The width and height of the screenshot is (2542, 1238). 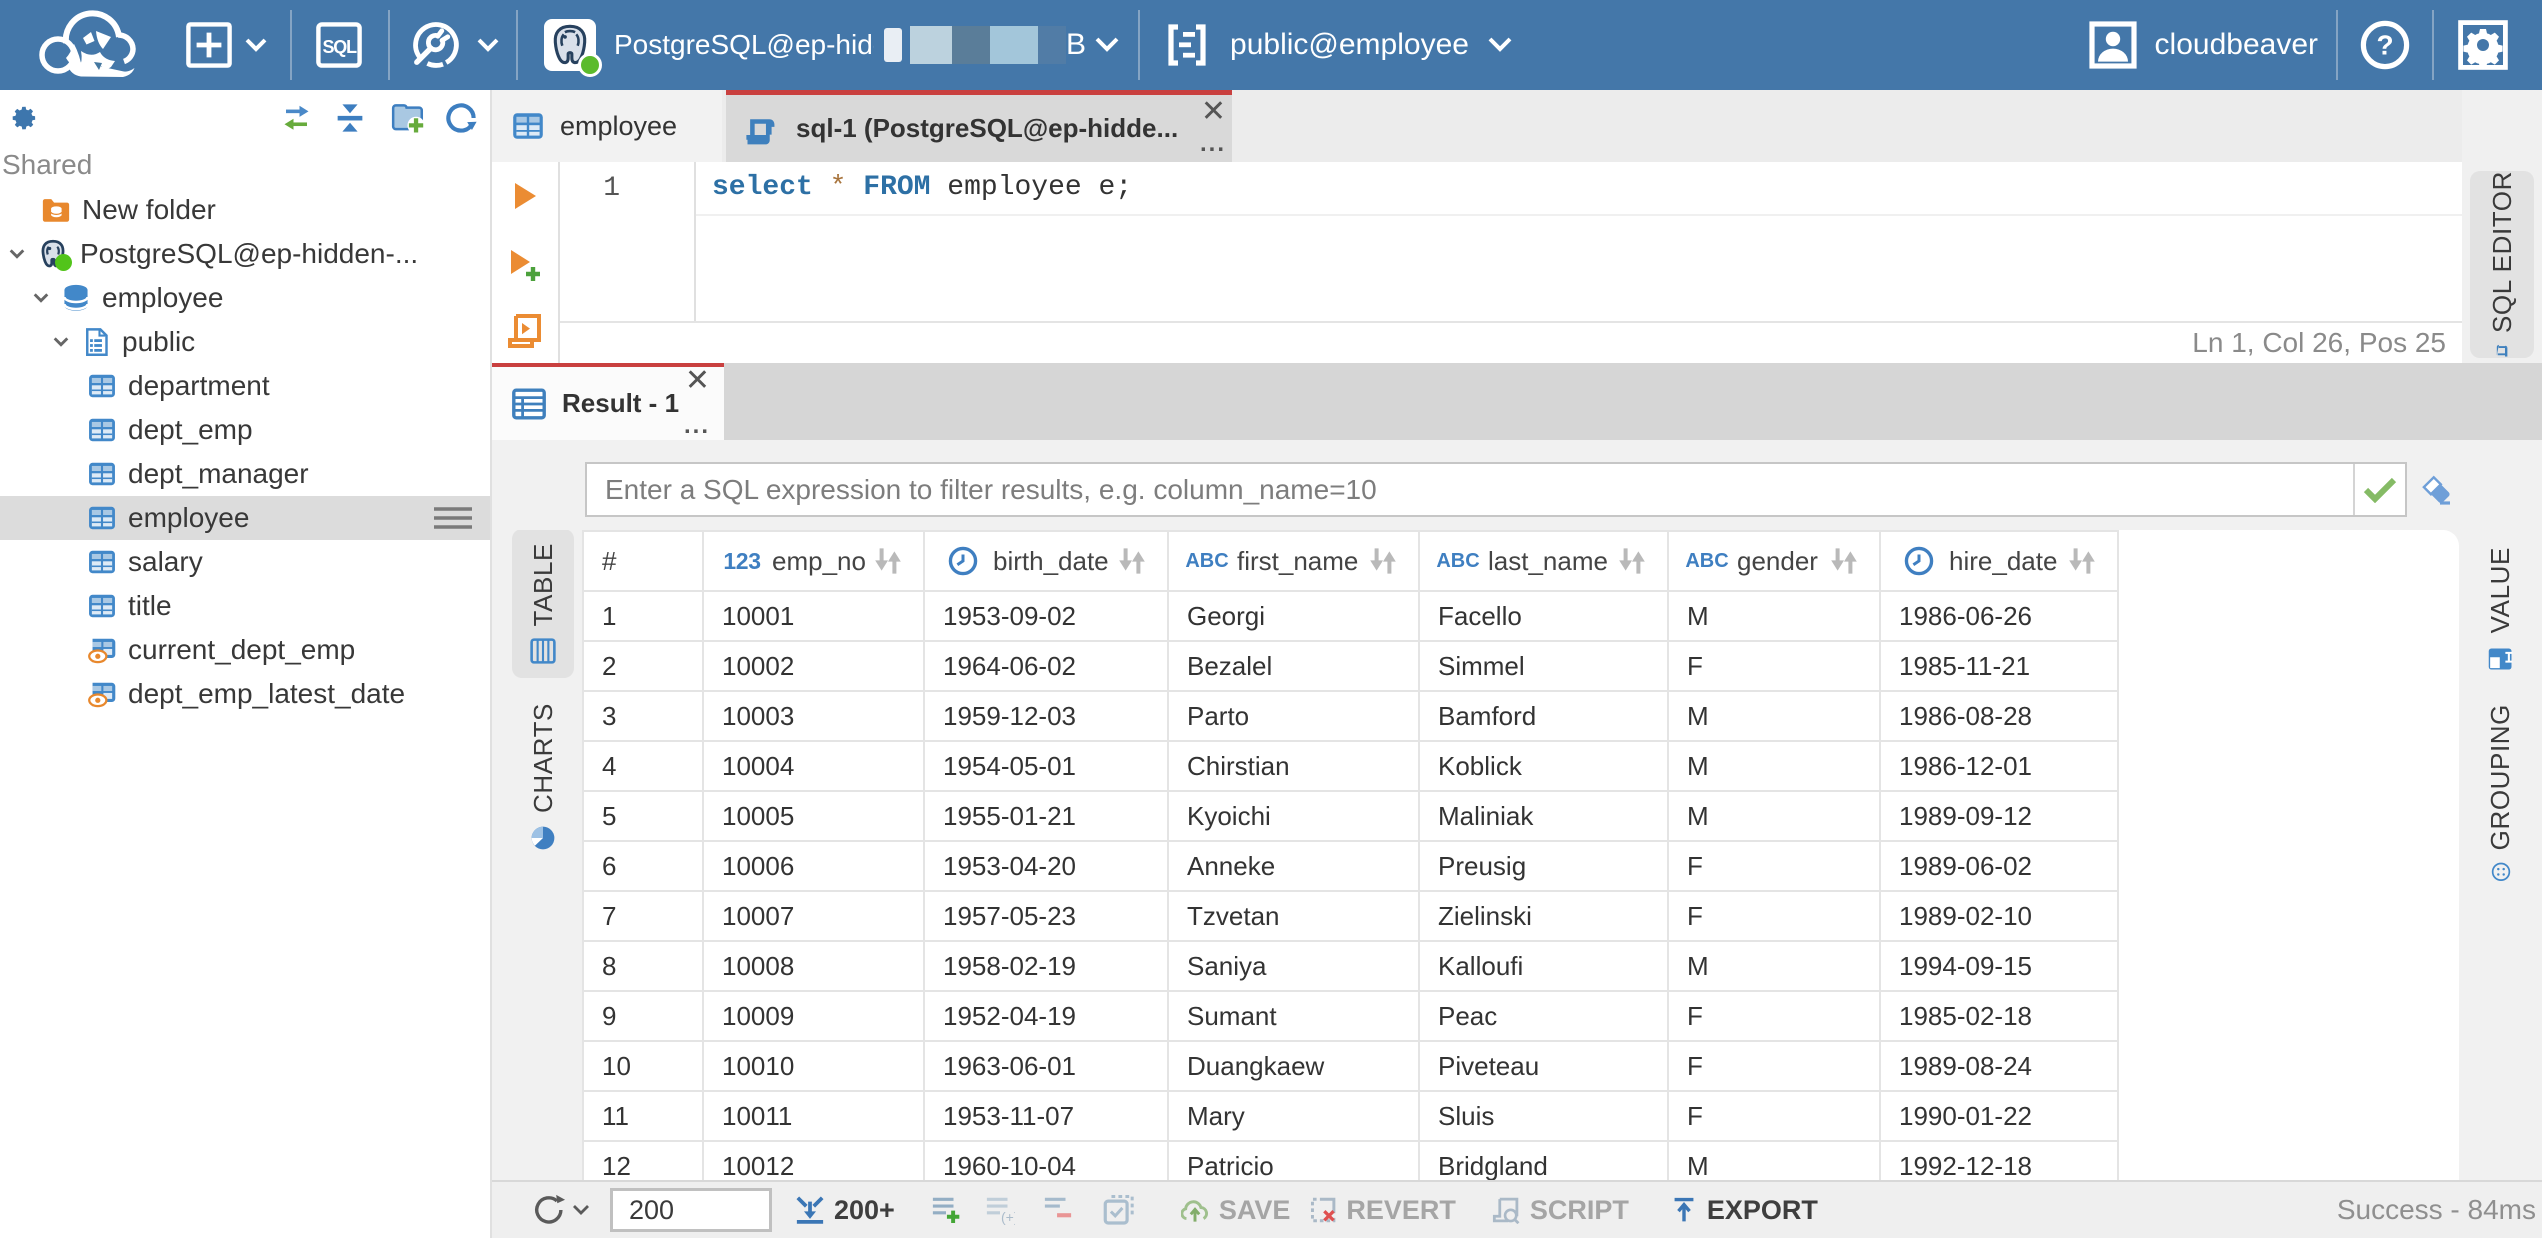 What do you see at coordinates (339, 47) in the screenshot?
I see `svg-text: SQL` at bounding box center [339, 47].